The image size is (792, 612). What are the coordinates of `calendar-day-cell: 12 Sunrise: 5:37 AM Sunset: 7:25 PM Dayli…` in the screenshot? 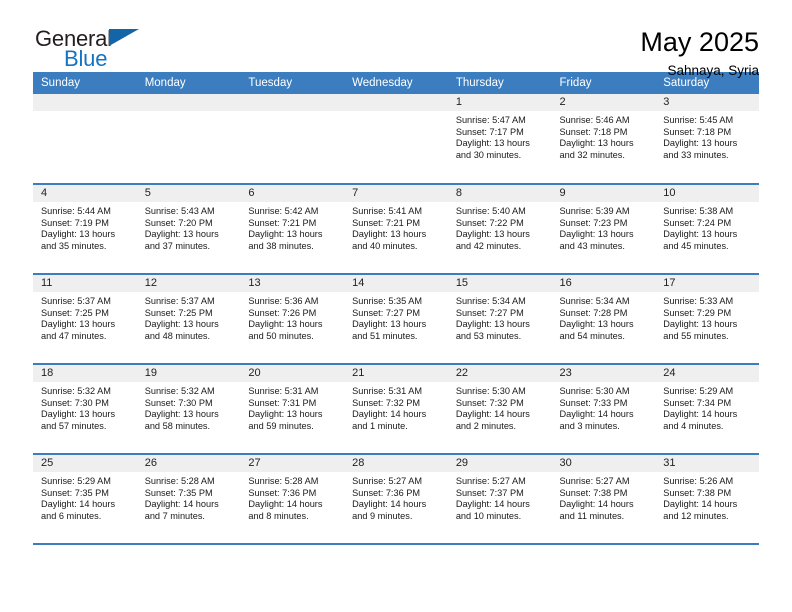 It's located at (188, 319).